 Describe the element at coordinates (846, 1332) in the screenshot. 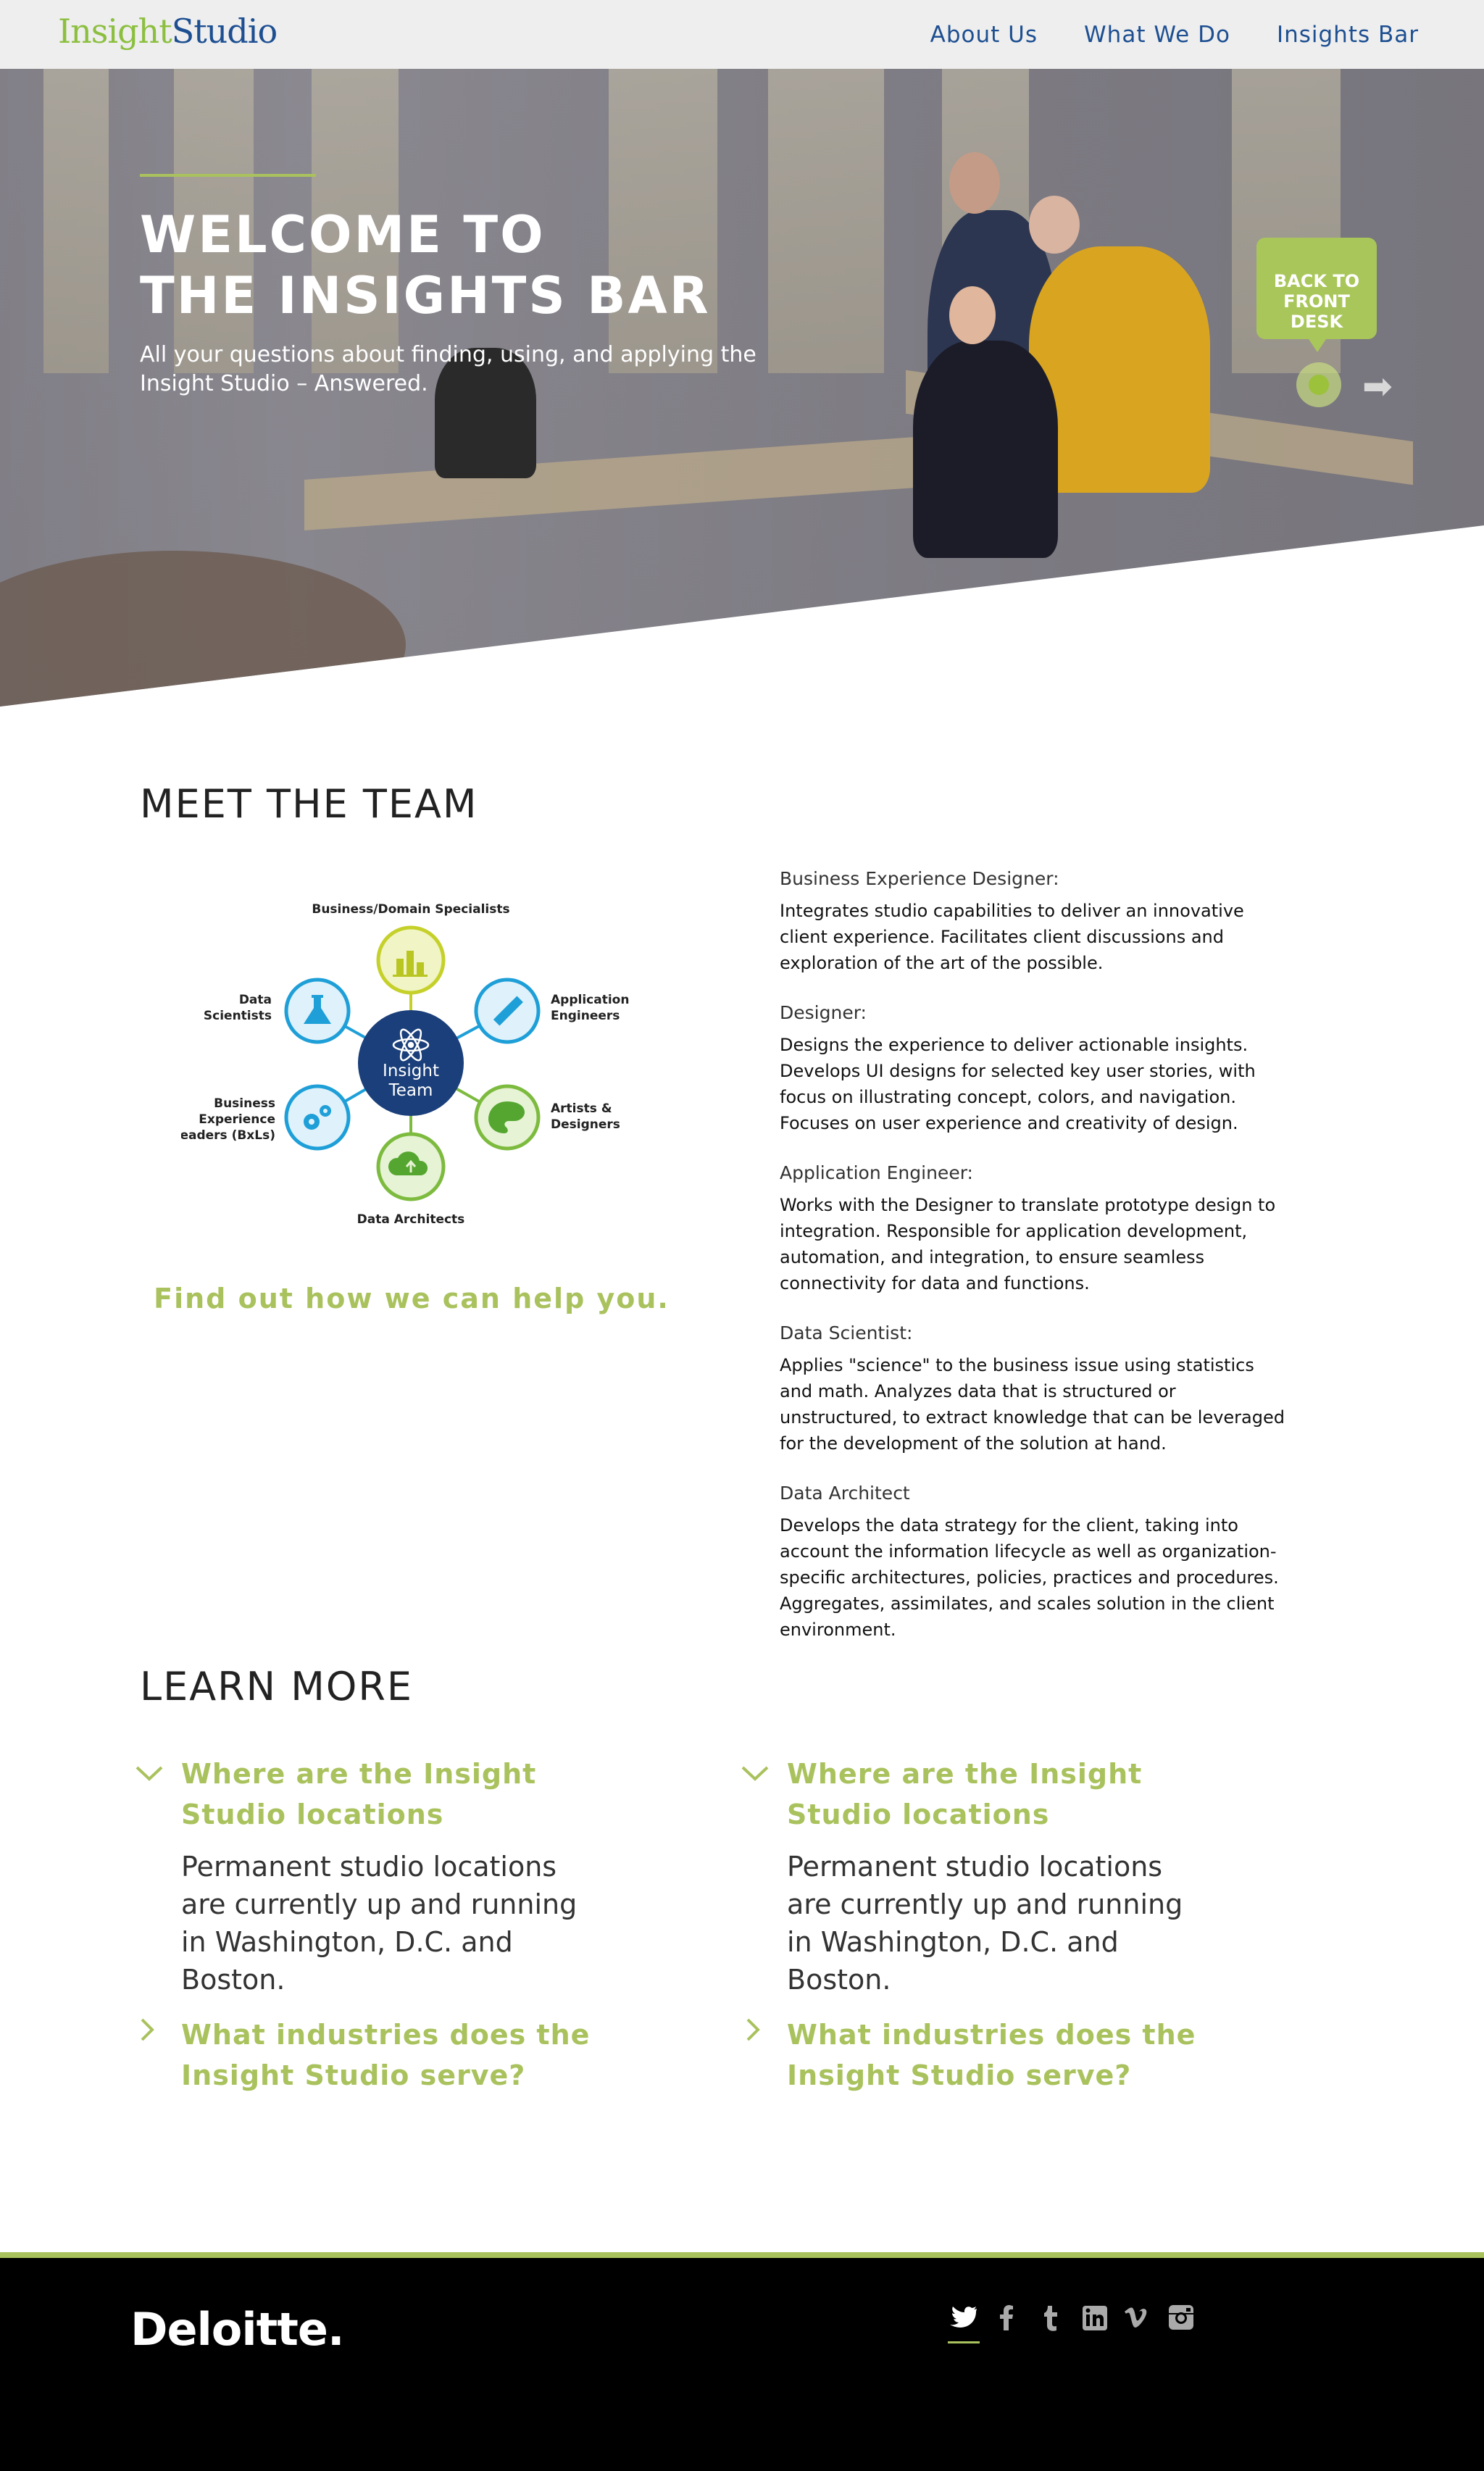

I see `role-title: Data Scientist:` at that location.